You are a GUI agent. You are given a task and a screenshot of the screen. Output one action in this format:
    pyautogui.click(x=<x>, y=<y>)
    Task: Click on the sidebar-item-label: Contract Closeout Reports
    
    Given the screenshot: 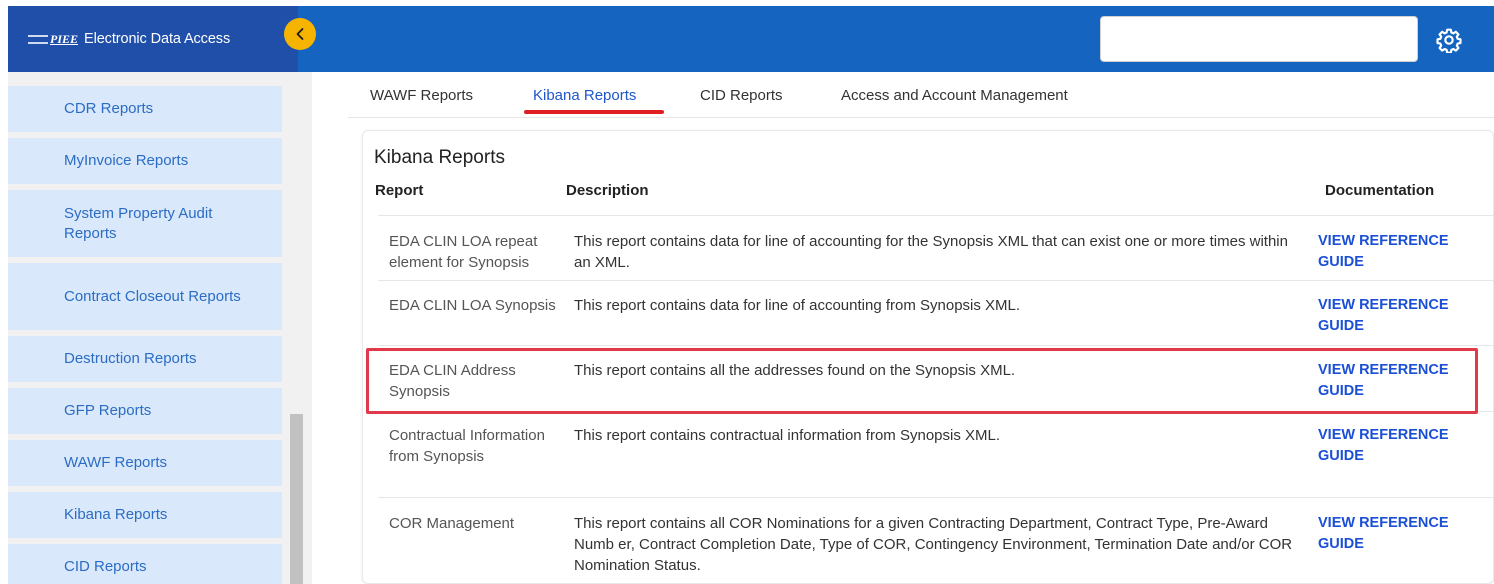 What is the action you would take?
    pyautogui.click(x=152, y=296)
    